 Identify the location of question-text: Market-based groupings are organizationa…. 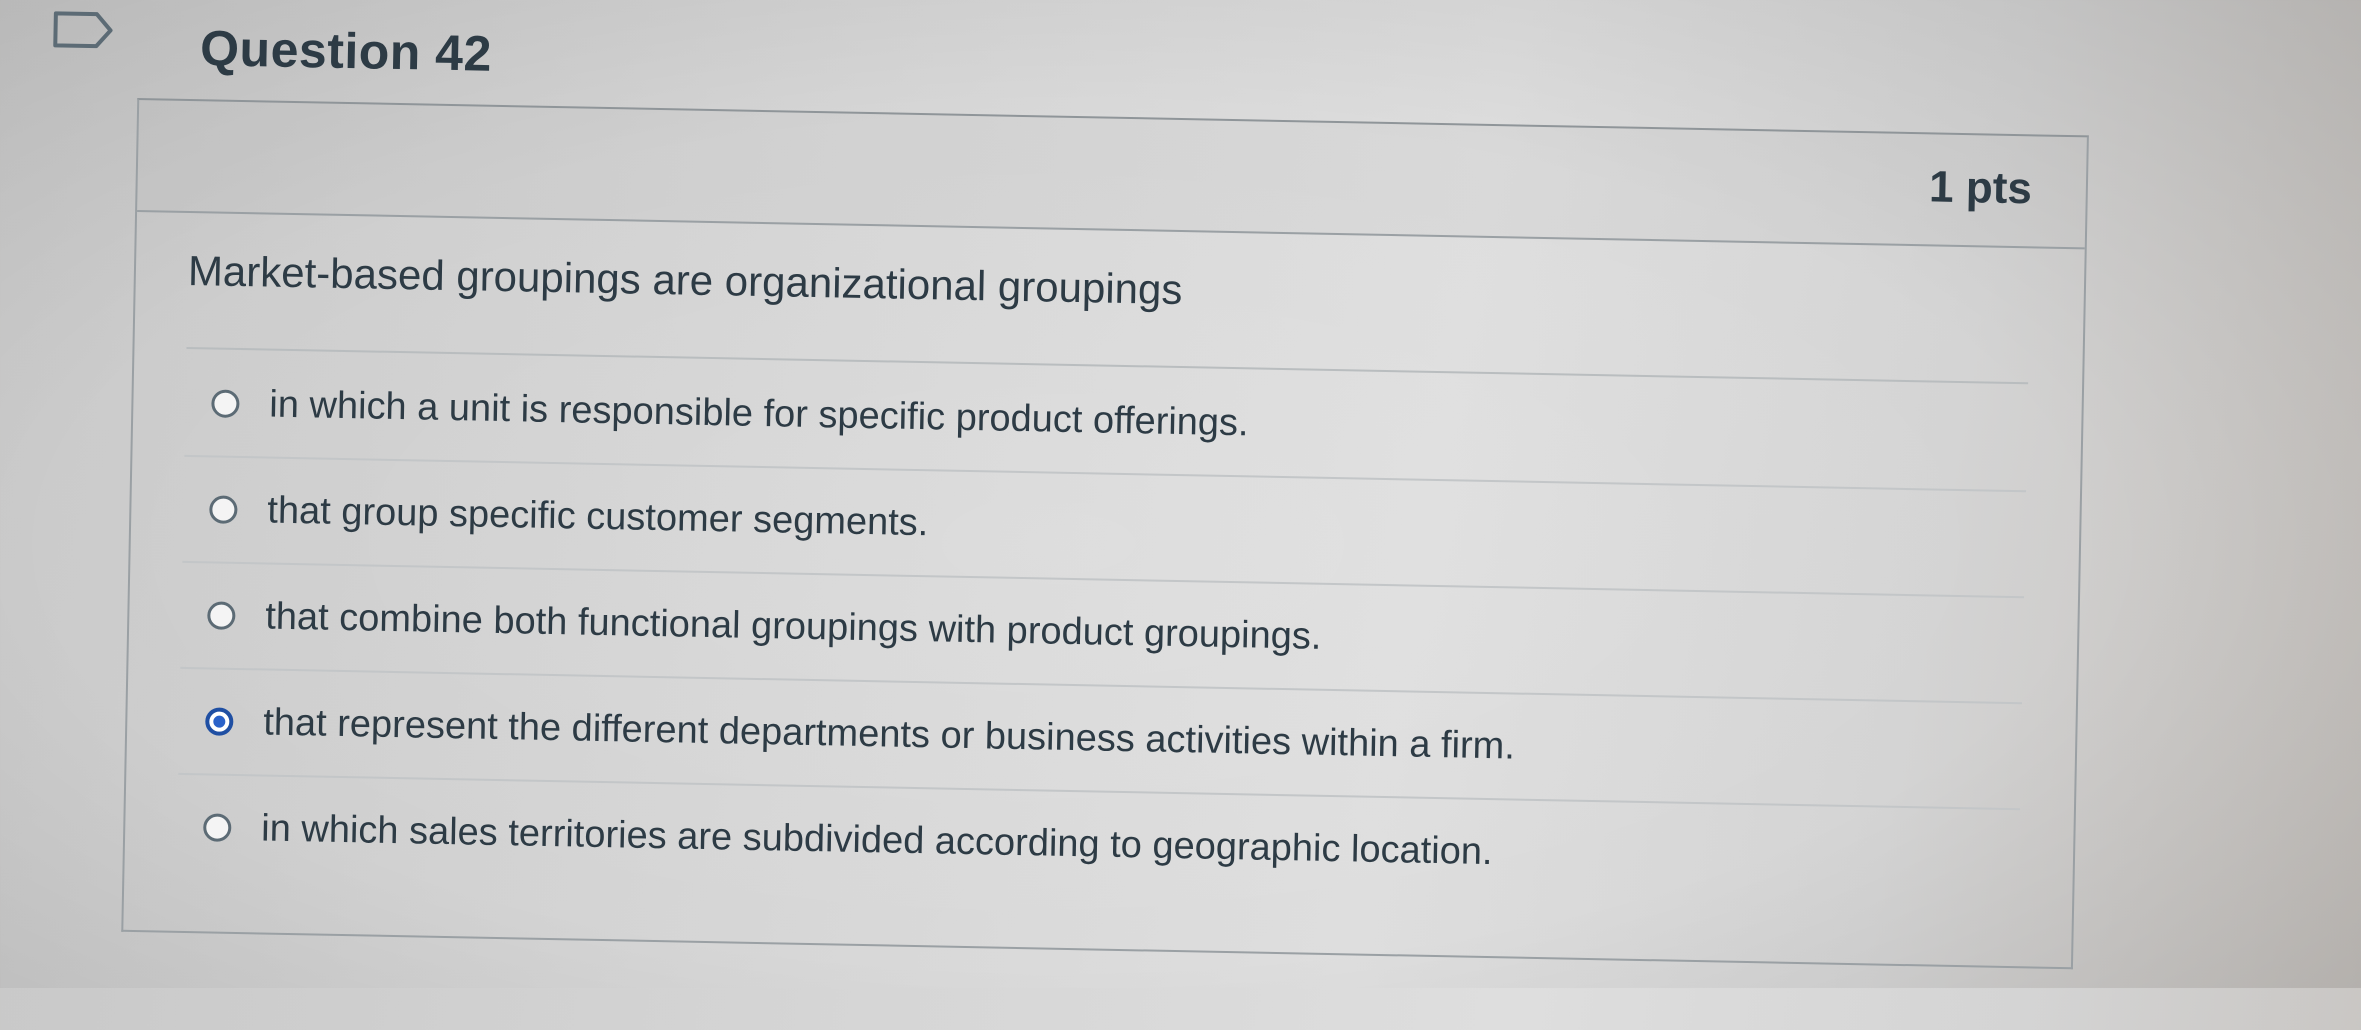
(685, 280).